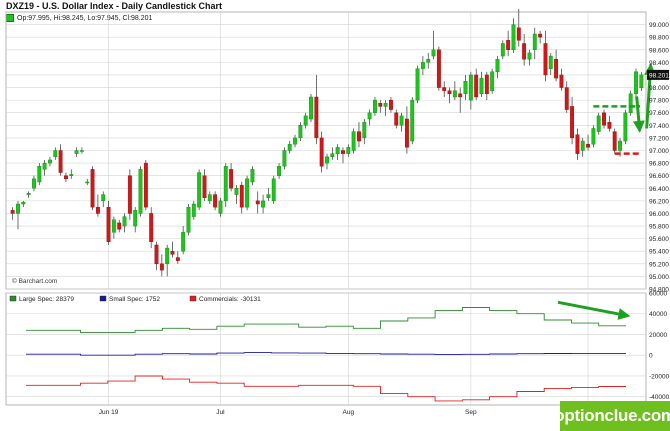 This screenshot has height=431, width=670. Describe the element at coordinates (659, 75) in the screenshot. I see `last-price-label: 98.201` at that location.